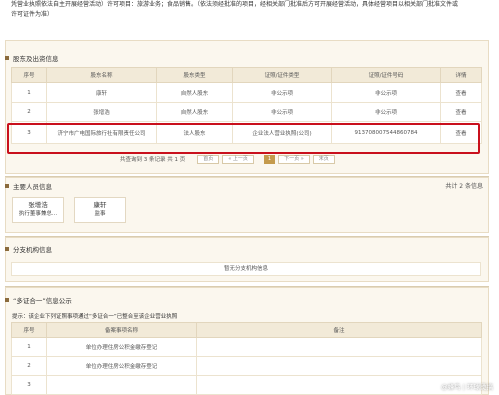  What do you see at coordinates (386, 75) in the screenshot?
I see `col-header-id-no: 证照/证件号码` at bounding box center [386, 75].